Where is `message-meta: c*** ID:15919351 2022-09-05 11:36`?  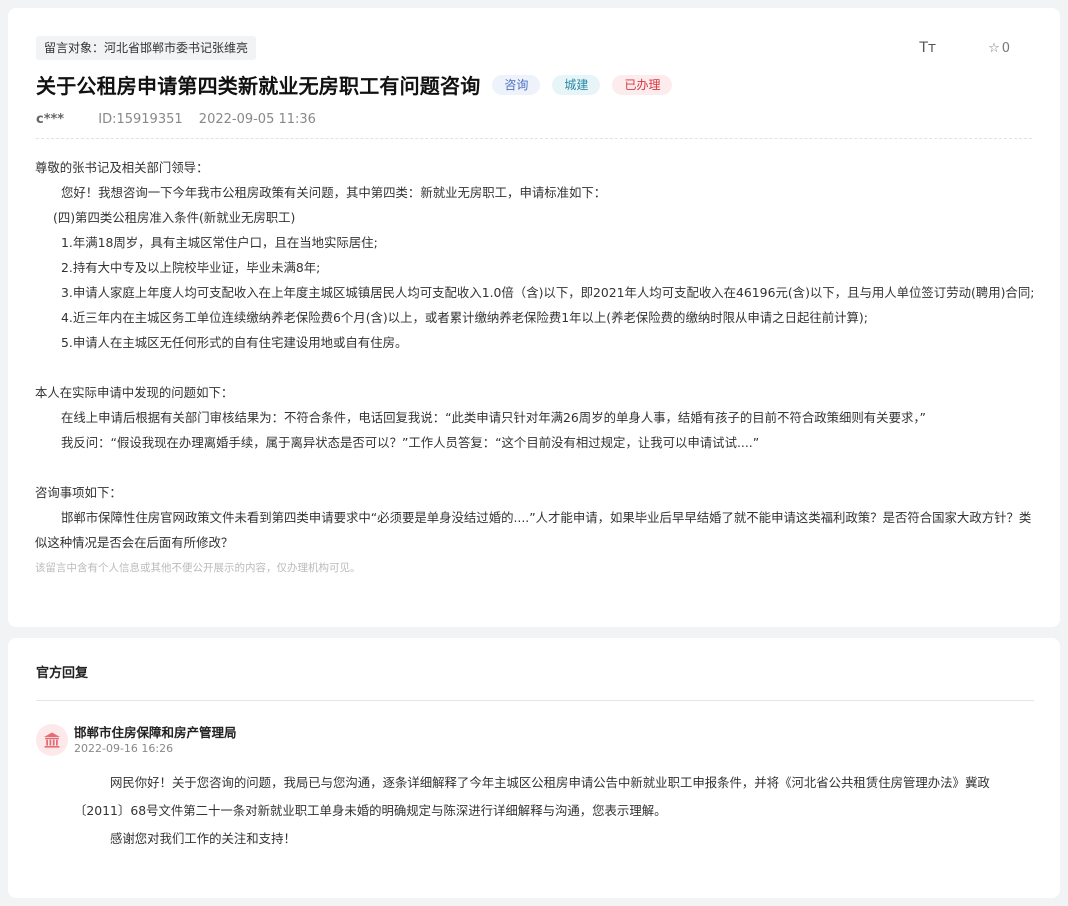
message-meta: c*** ID:15919351 2022-09-05 11:36 is located at coordinates (176, 119).